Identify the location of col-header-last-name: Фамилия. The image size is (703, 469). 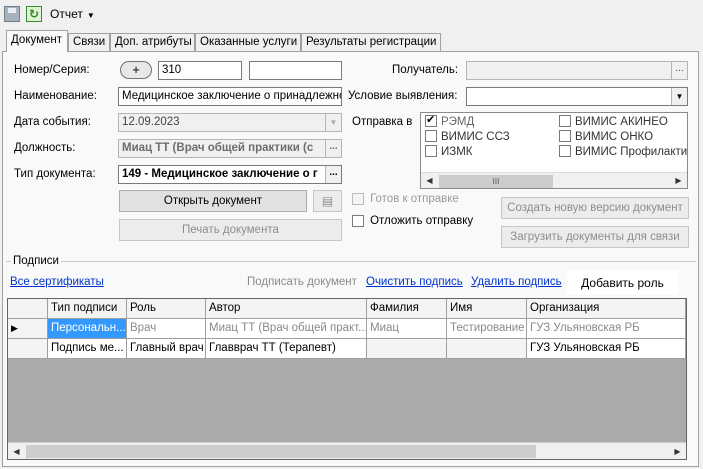
(407, 309).